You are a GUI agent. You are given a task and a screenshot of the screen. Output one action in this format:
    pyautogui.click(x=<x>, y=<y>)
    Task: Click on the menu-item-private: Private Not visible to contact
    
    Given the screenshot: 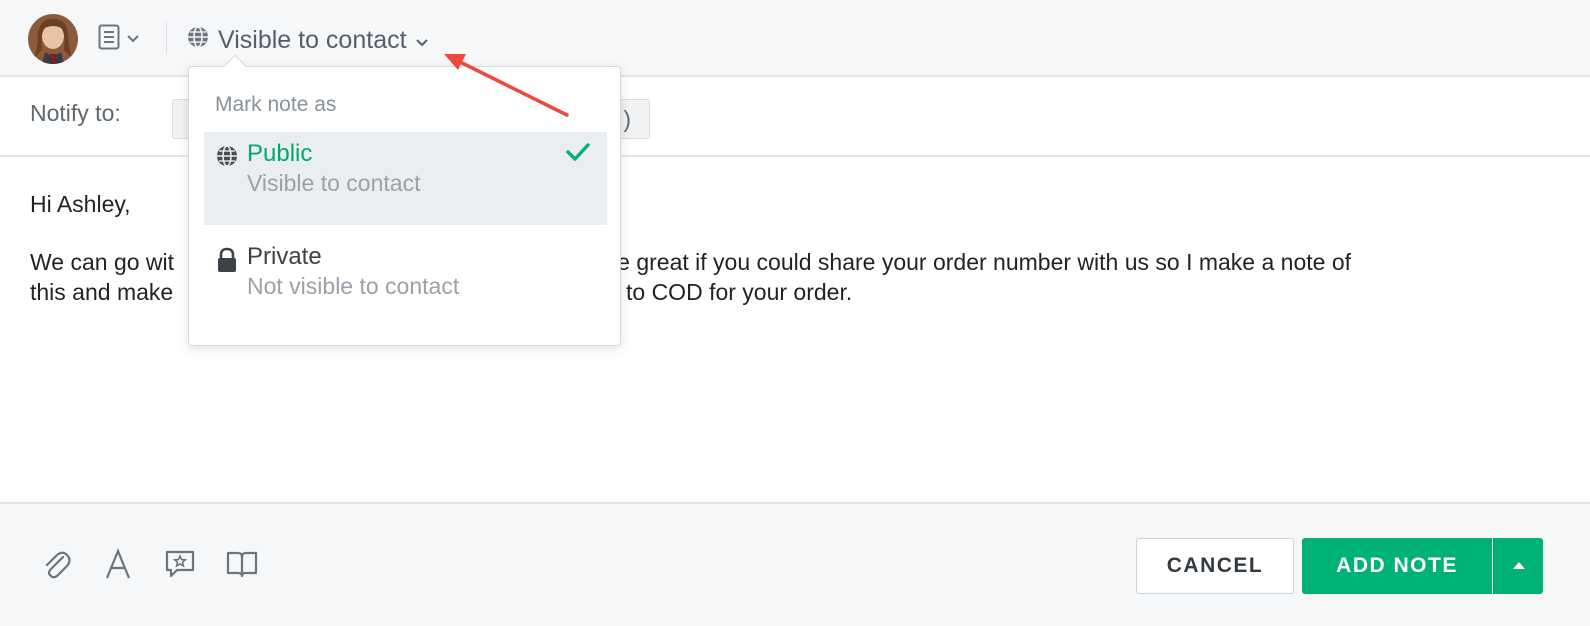 What is the action you would take?
    pyautogui.click(x=405, y=281)
    